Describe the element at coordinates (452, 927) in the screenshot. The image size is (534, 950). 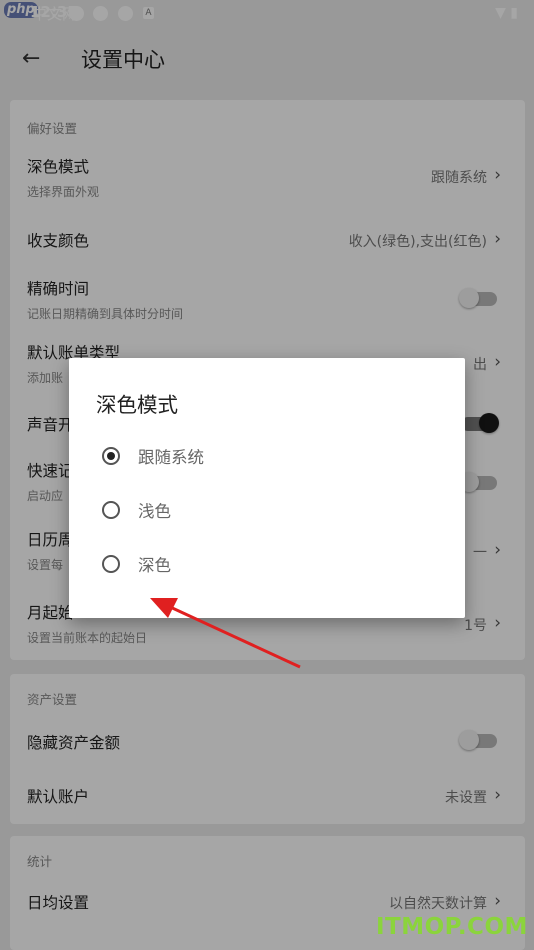
I see `watermark: ITMOP.COM` at that location.